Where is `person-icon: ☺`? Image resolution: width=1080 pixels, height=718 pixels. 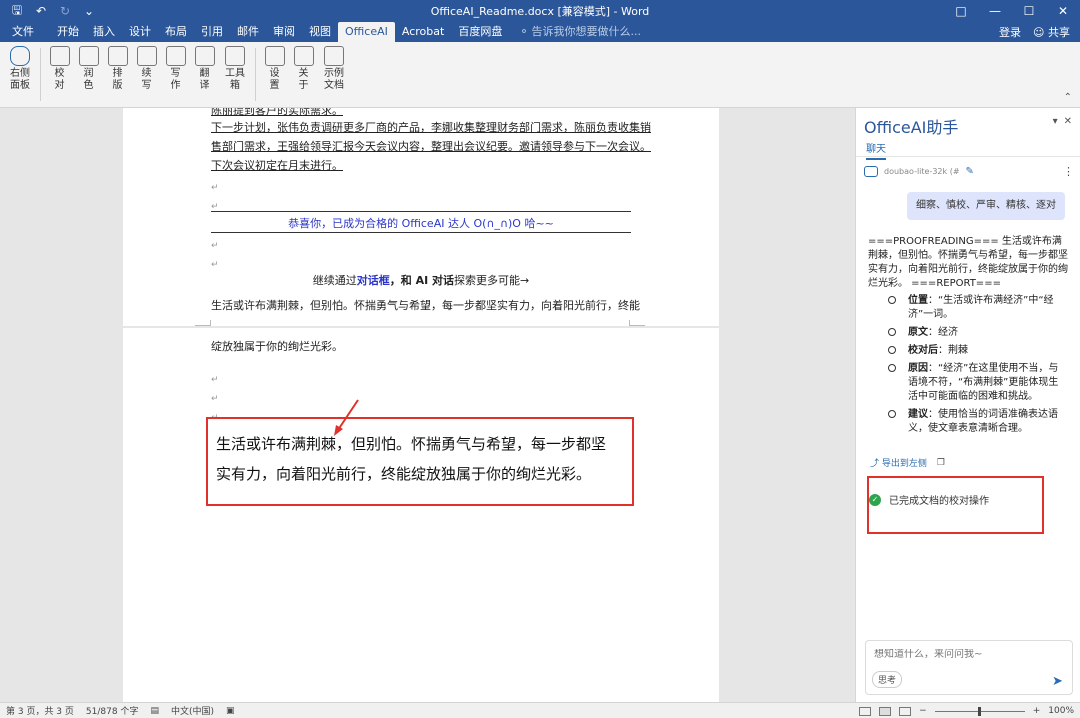 person-icon: ☺ is located at coordinates (1039, 32).